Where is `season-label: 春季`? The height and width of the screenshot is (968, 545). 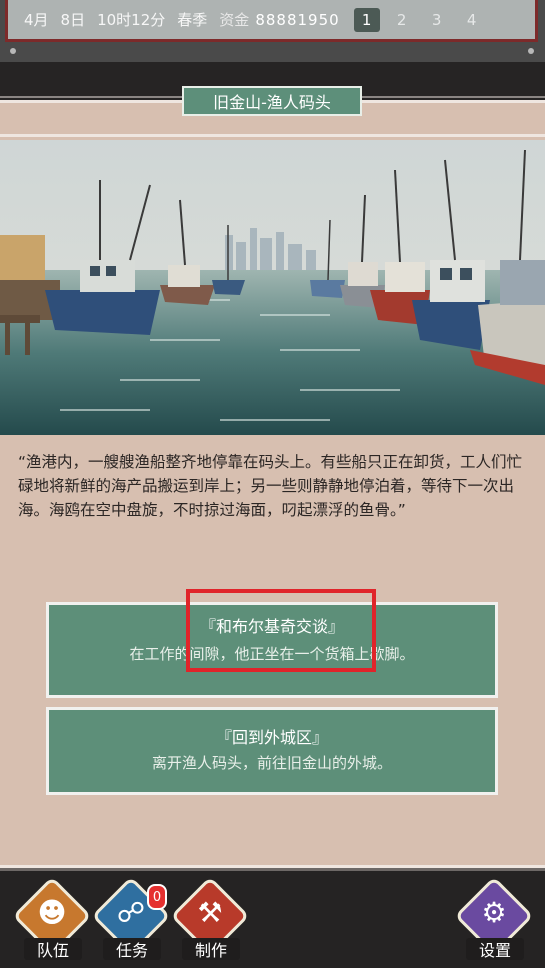 season-label: 春季 is located at coordinates (192, 20).